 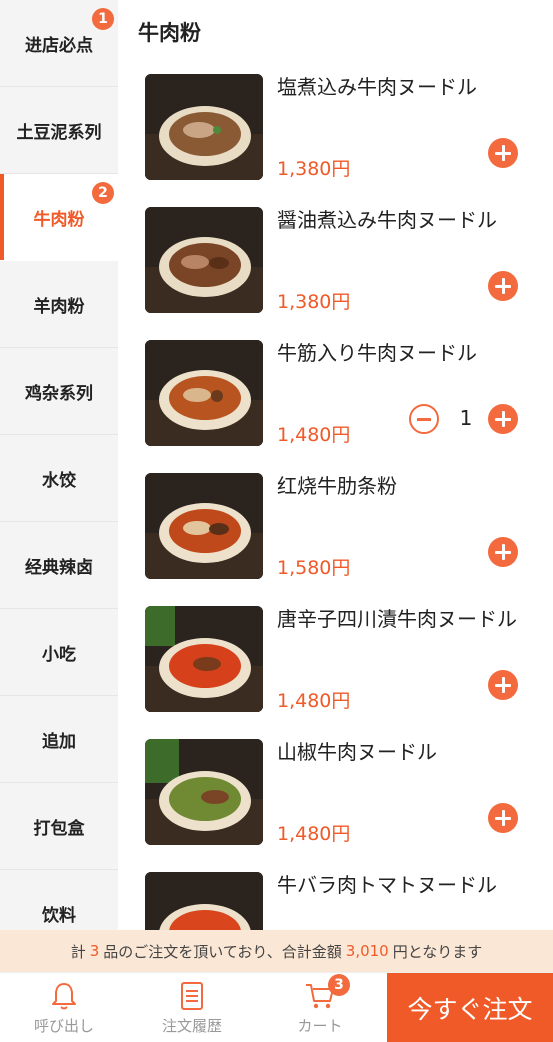 What do you see at coordinates (345, 660) in the screenshot?
I see `product-item: 唐辛子四川漬牛肉ヌードル 1,480円` at bounding box center [345, 660].